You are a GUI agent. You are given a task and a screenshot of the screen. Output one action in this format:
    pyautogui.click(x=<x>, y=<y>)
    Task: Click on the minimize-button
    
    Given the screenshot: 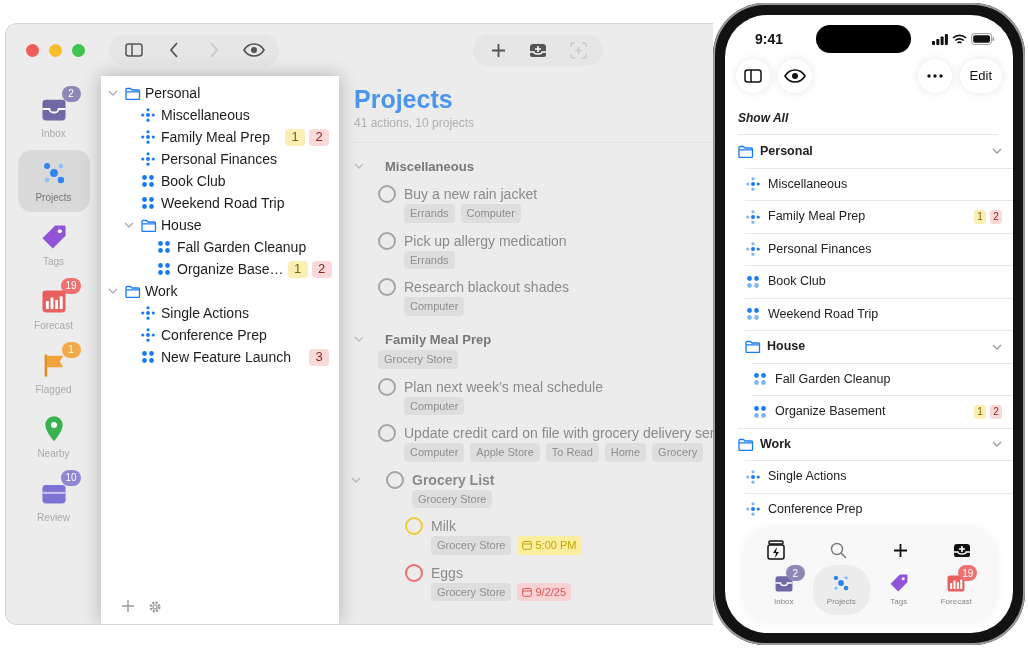 What is the action you would take?
    pyautogui.click(x=55, y=50)
    